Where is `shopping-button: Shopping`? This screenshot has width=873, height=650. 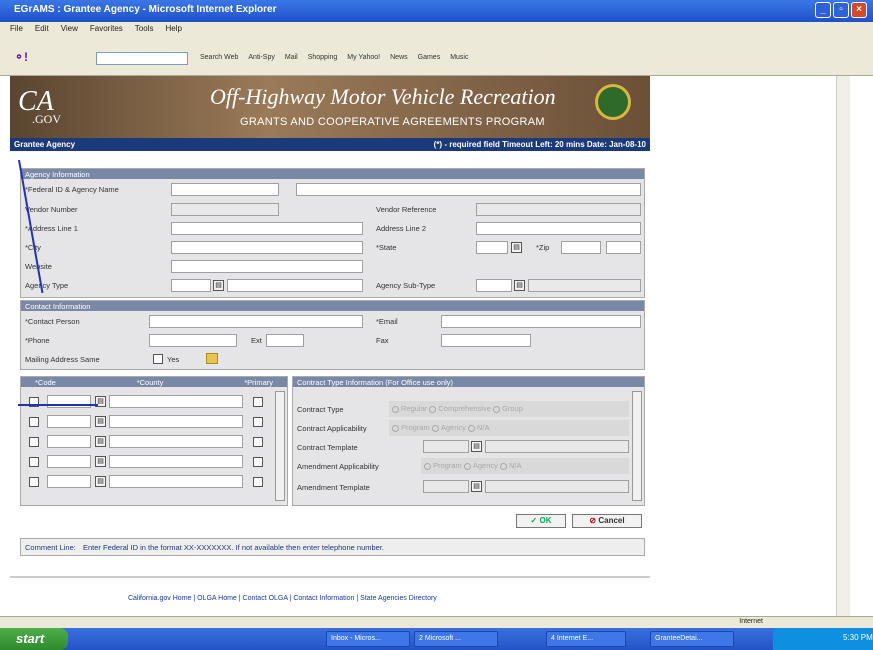
shopping-button: Shopping is located at coordinates (323, 57).